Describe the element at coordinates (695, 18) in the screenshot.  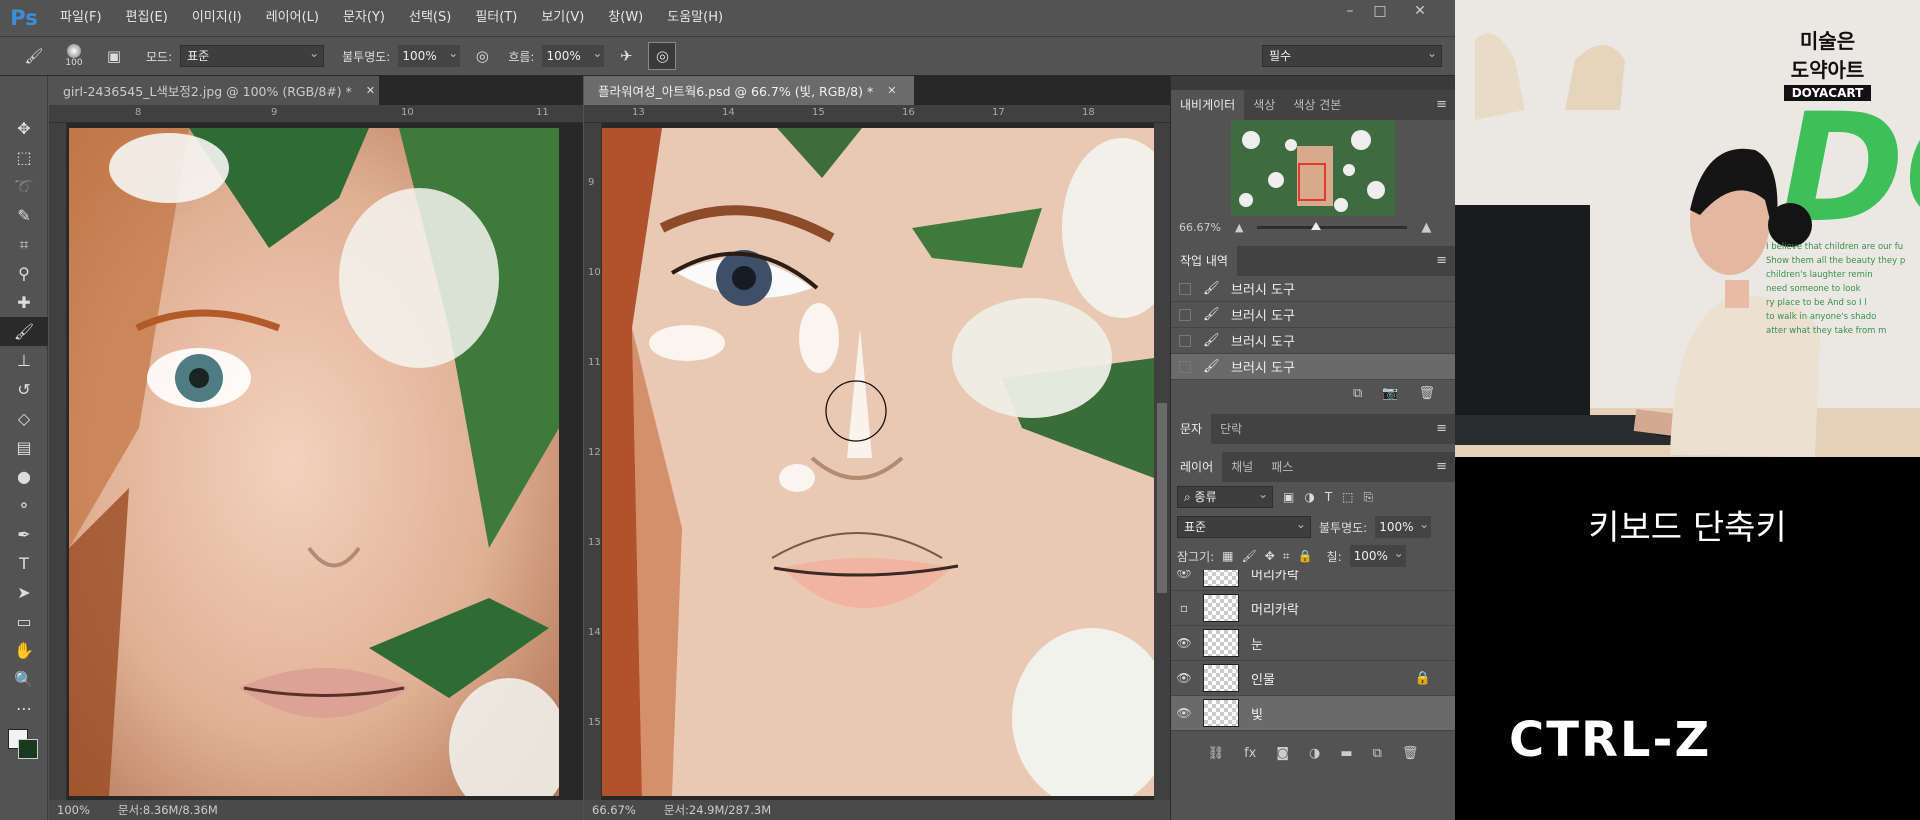
I see `menu-help: 도움말(H)` at that location.